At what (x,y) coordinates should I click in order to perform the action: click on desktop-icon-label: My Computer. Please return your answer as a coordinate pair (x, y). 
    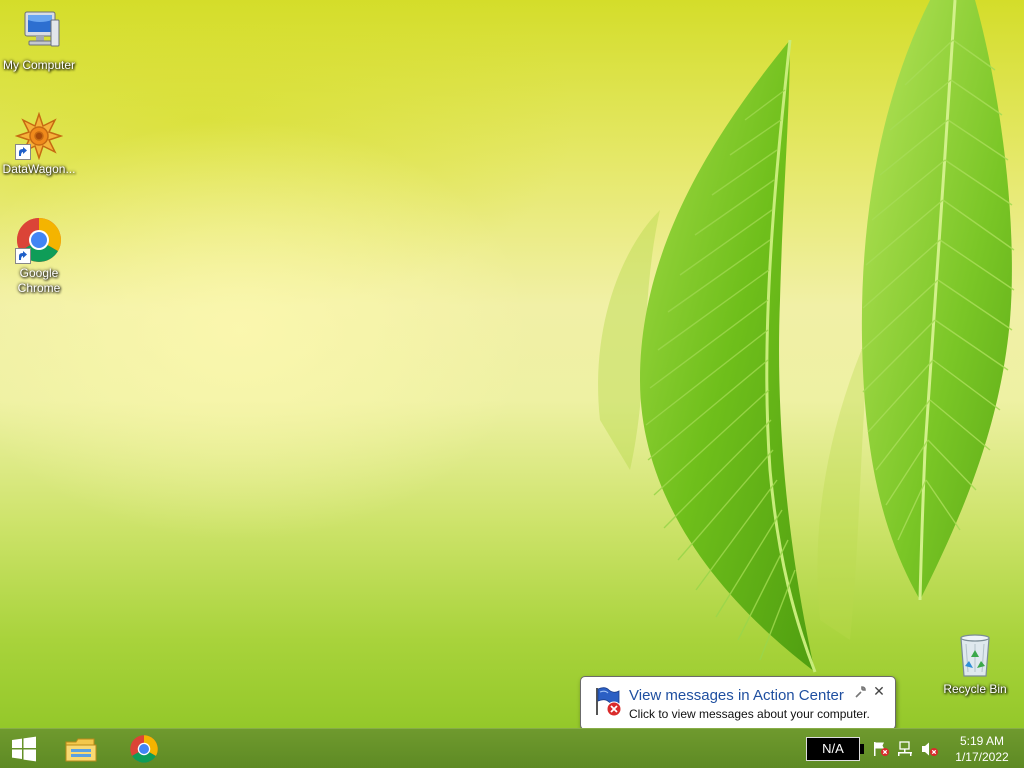
    Looking at the image, I should click on (39, 65).